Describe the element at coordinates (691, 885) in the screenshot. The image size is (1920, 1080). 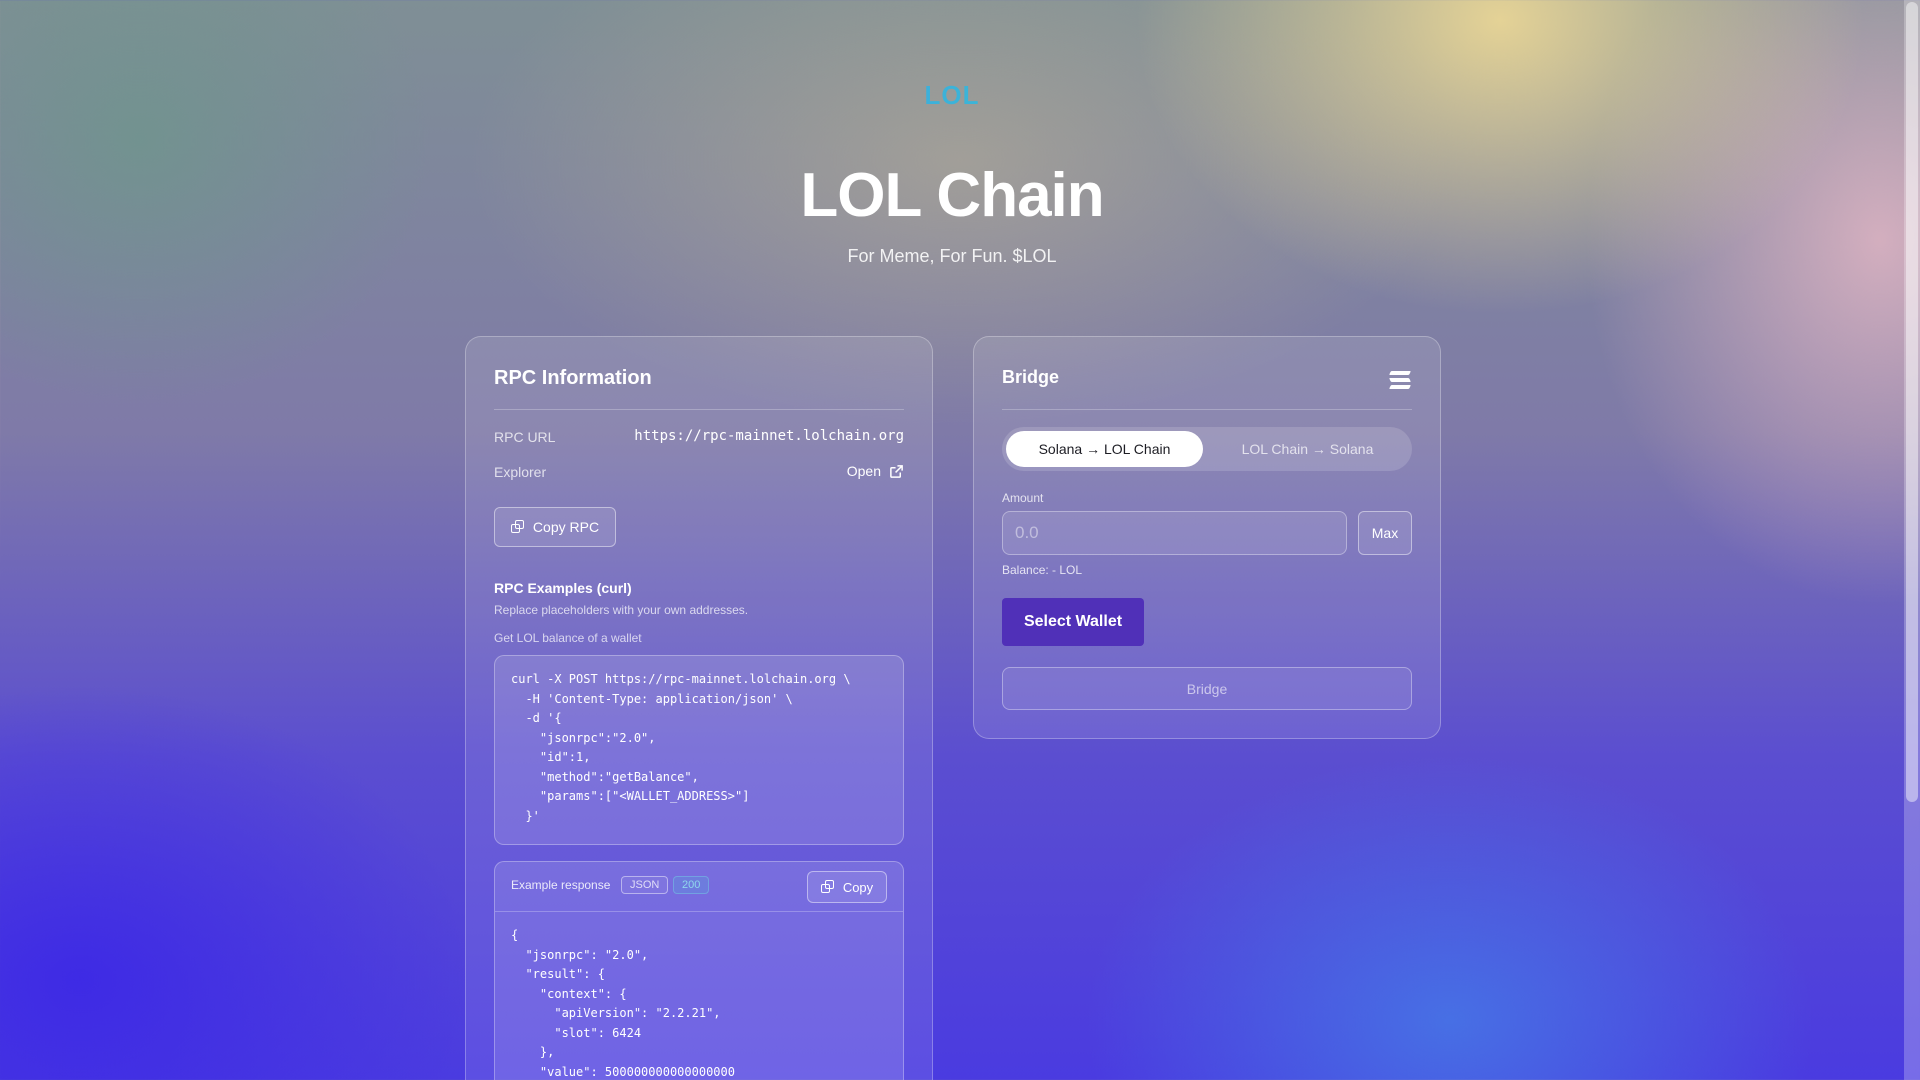
I see `response-status-badge: 200` at that location.